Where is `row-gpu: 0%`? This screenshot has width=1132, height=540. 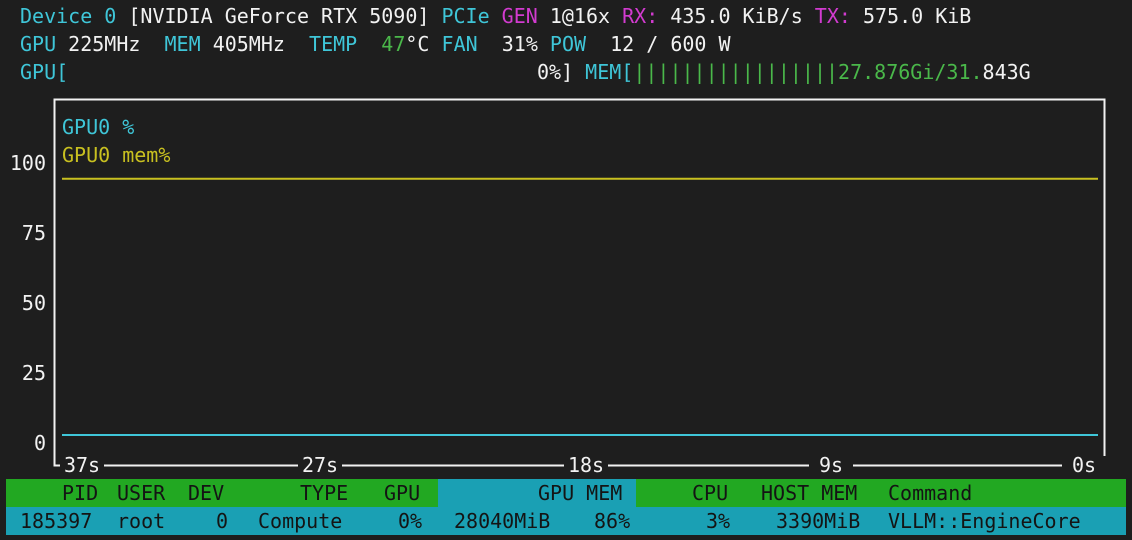
row-gpu: 0% is located at coordinates (410, 521).